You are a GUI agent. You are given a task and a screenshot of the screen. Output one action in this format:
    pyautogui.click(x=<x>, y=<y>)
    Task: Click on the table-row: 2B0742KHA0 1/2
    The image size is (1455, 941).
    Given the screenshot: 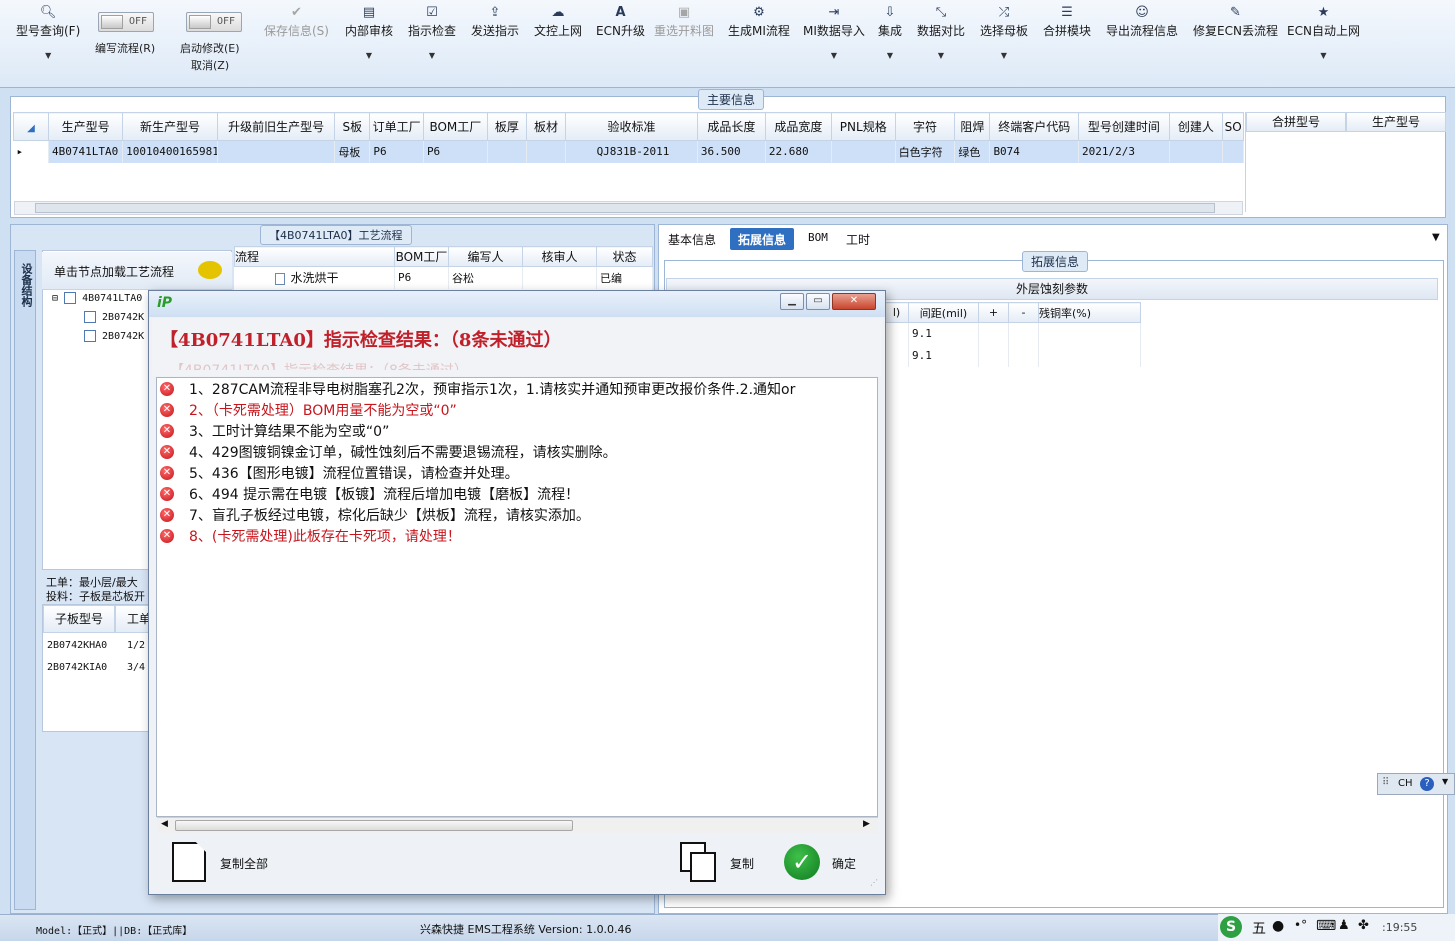 What is the action you would take?
    pyautogui.click(x=103, y=647)
    